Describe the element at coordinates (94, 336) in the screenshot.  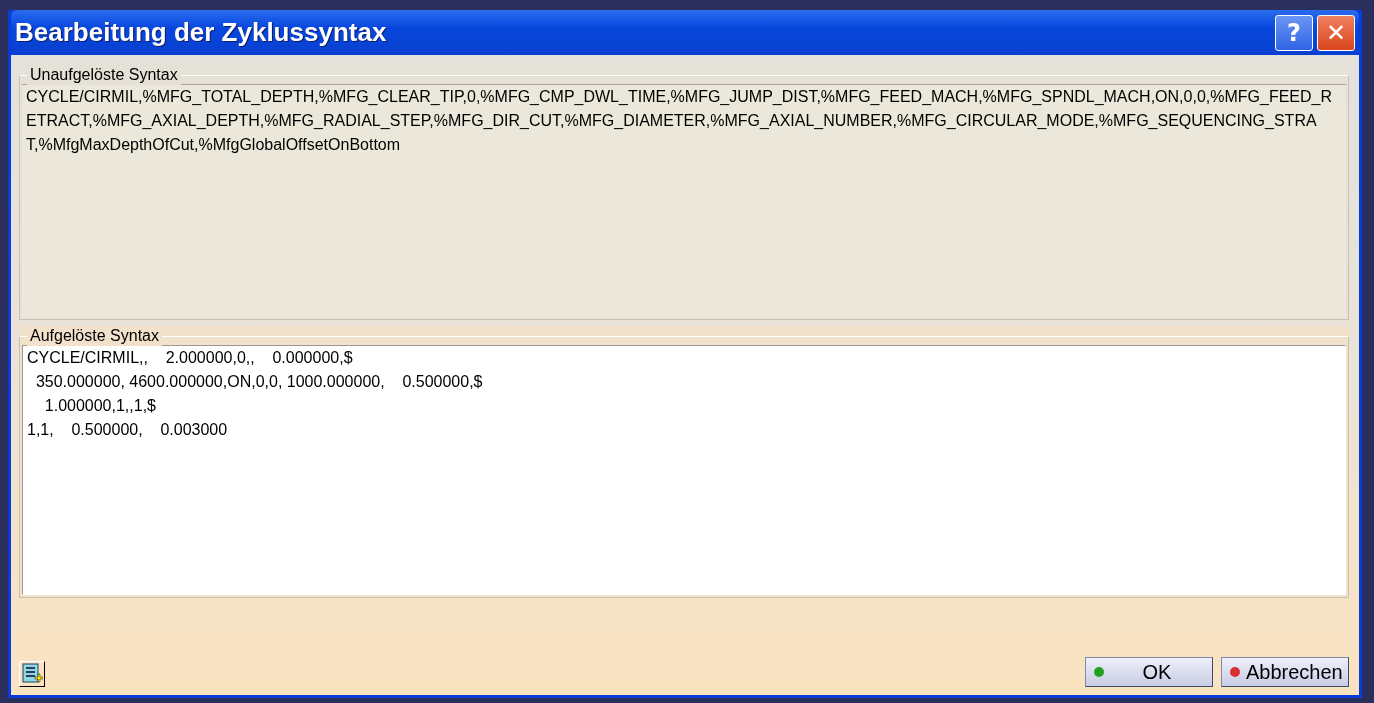
I see `group-label: Aufgelöste Syntax` at that location.